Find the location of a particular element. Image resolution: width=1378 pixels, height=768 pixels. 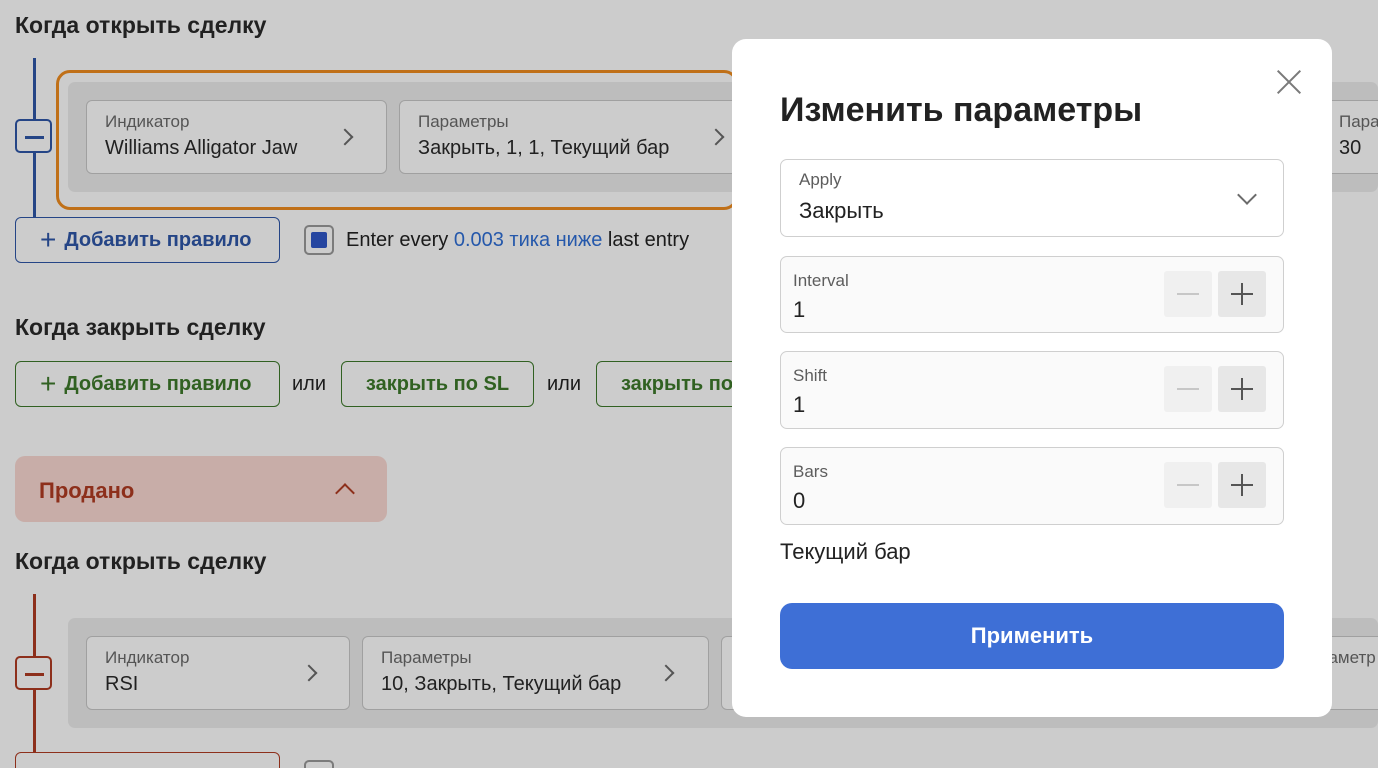

shift-label: Shift is located at coordinates (810, 375).